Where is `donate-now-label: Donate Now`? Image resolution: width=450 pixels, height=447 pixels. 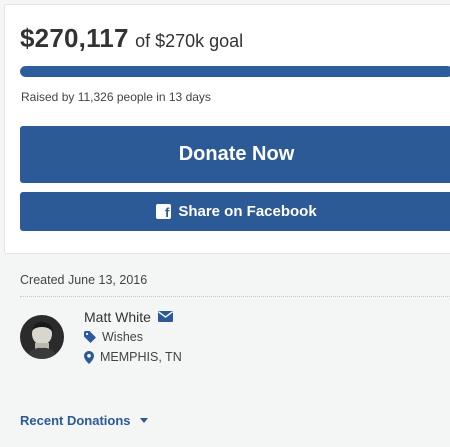 donate-now-label: Donate Now is located at coordinates (236, 154).